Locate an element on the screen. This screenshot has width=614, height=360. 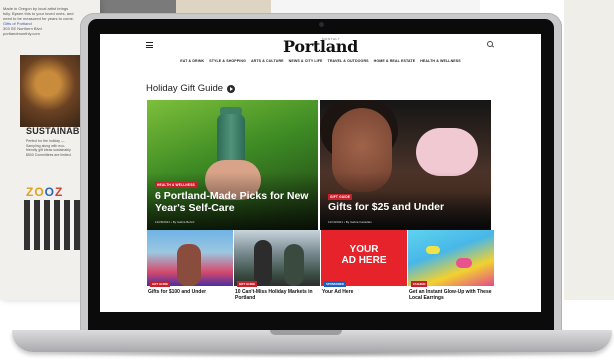
article-card-gifts-100: GIFT GUIDE Gifts for $100 and Under is located at coordinates (190, 270).